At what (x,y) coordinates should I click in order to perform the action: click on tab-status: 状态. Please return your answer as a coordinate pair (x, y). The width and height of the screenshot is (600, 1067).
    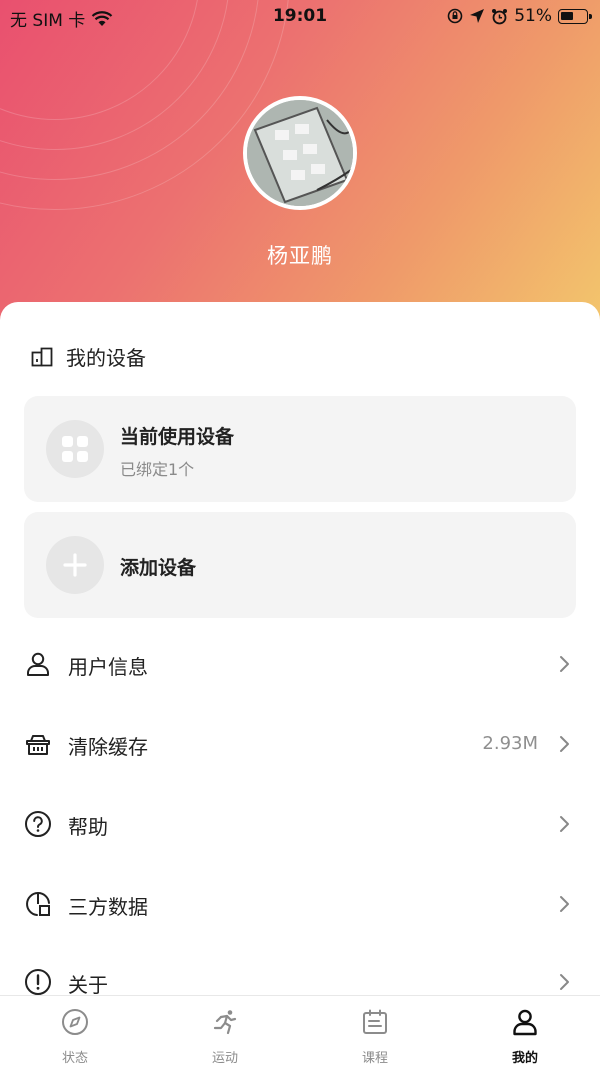
    Looking at the image, I should click on (75, 1031).